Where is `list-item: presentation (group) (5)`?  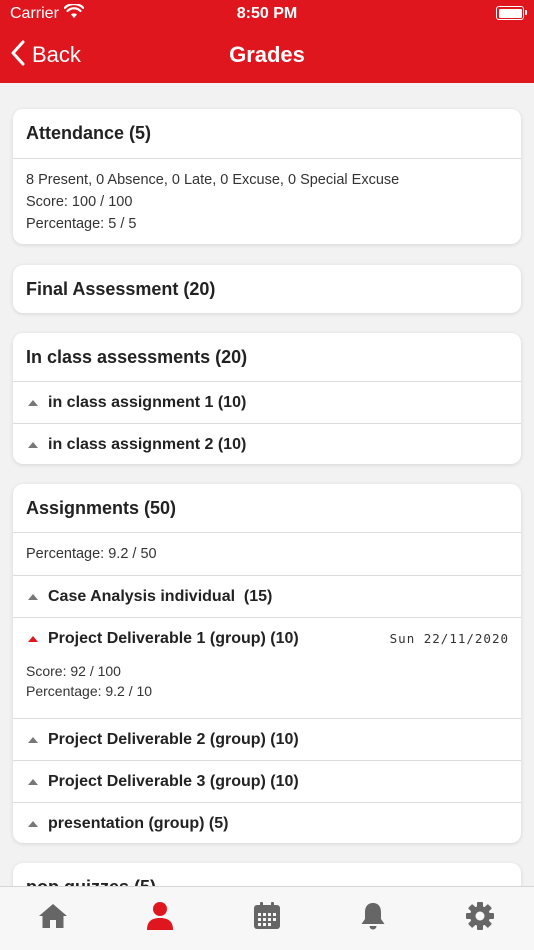 list-item: presentation (group) (5) is located at coordinates (267, 823).